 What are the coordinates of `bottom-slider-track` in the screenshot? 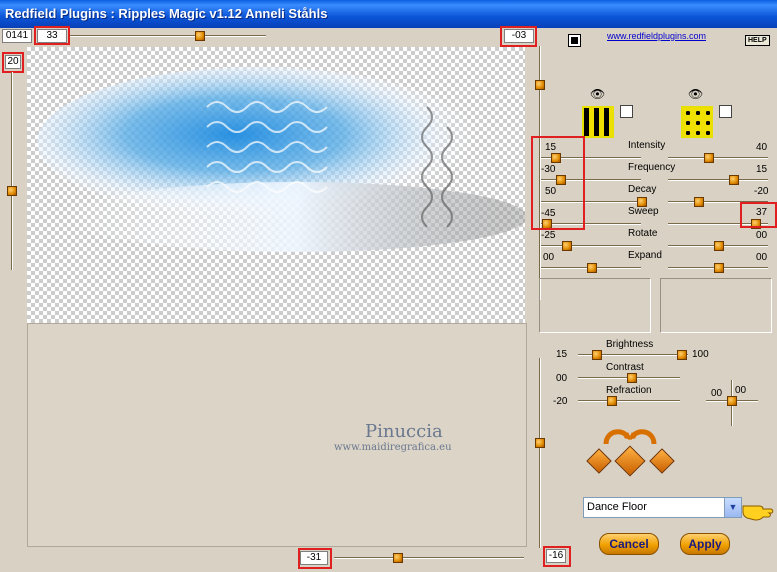 It's located at (429, 558).